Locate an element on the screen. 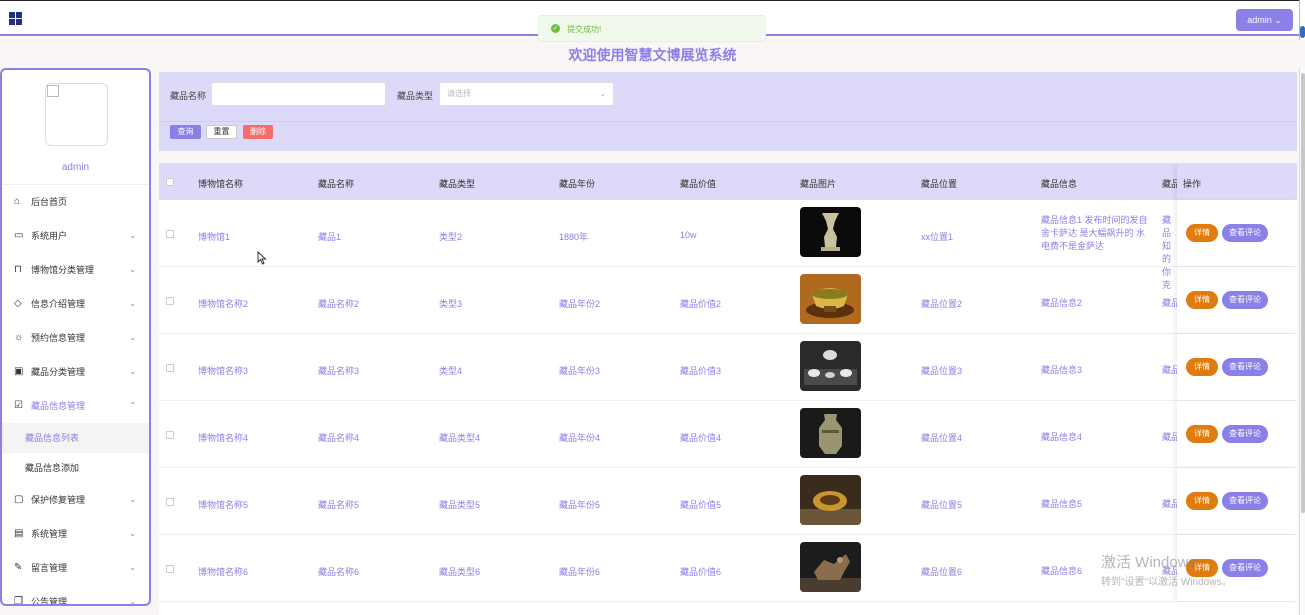 The height and width of the screenshot is (615, 1305). sidebar-item-collection-category: ▣ 藏品分类管理 ⌄ is located at coordinates (75, 372).